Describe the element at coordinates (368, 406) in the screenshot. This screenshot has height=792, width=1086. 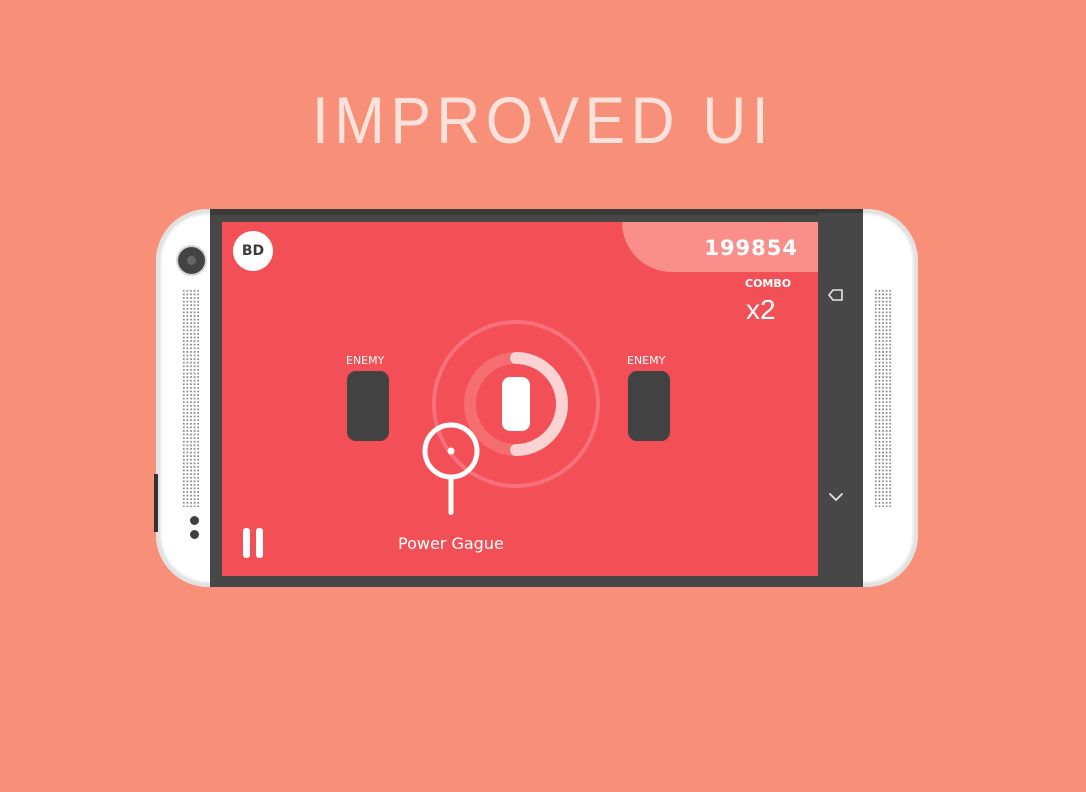
I see `enemy-left` at that location.